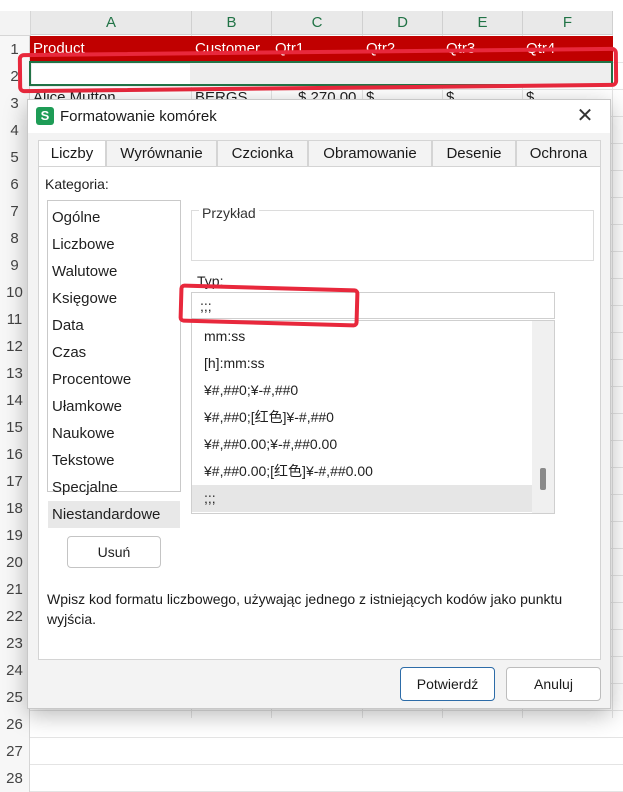  What do you see at coordinates (15, 184) in the screenshot?
I see `row-header: 6` at bounding box center [15, 184].